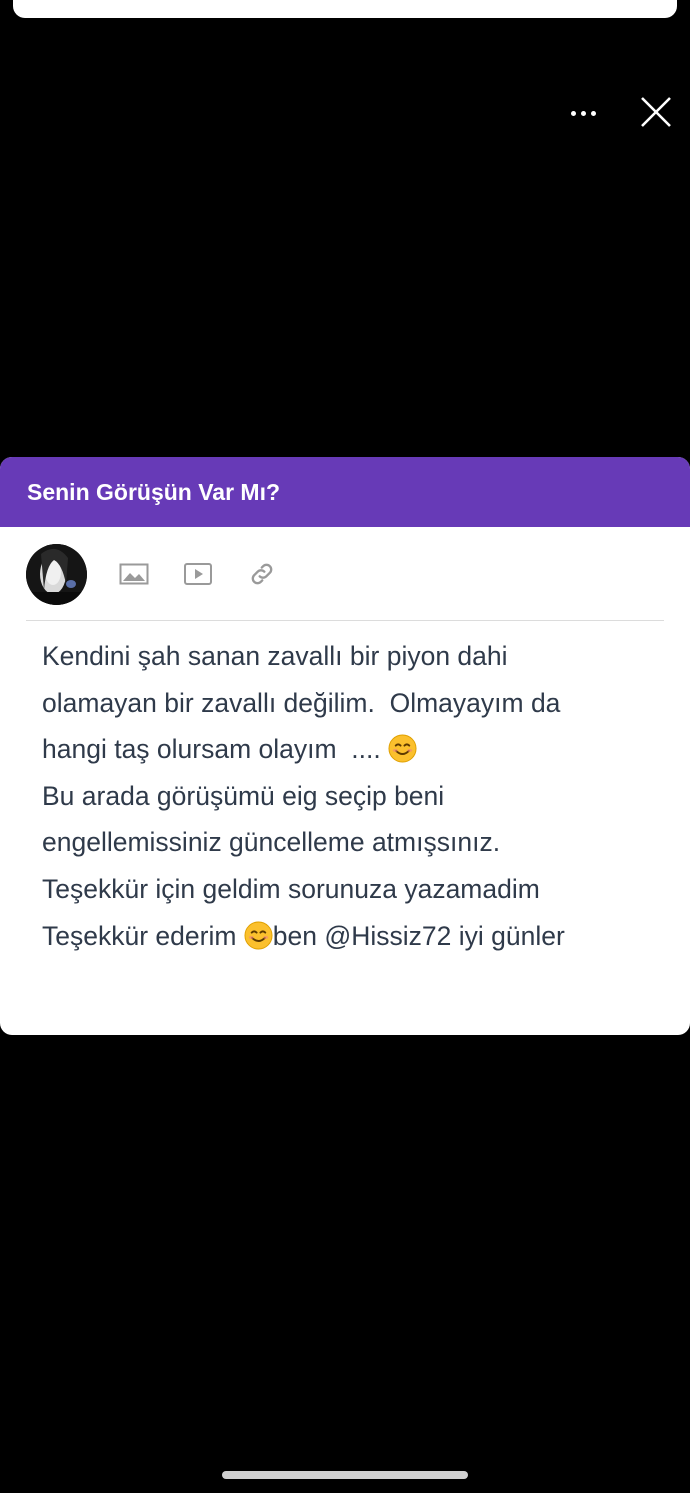  What do you see at coordinates (345, 574) in the screenshot?
I see `composer-toolbar` at bounding box center [345, 574].